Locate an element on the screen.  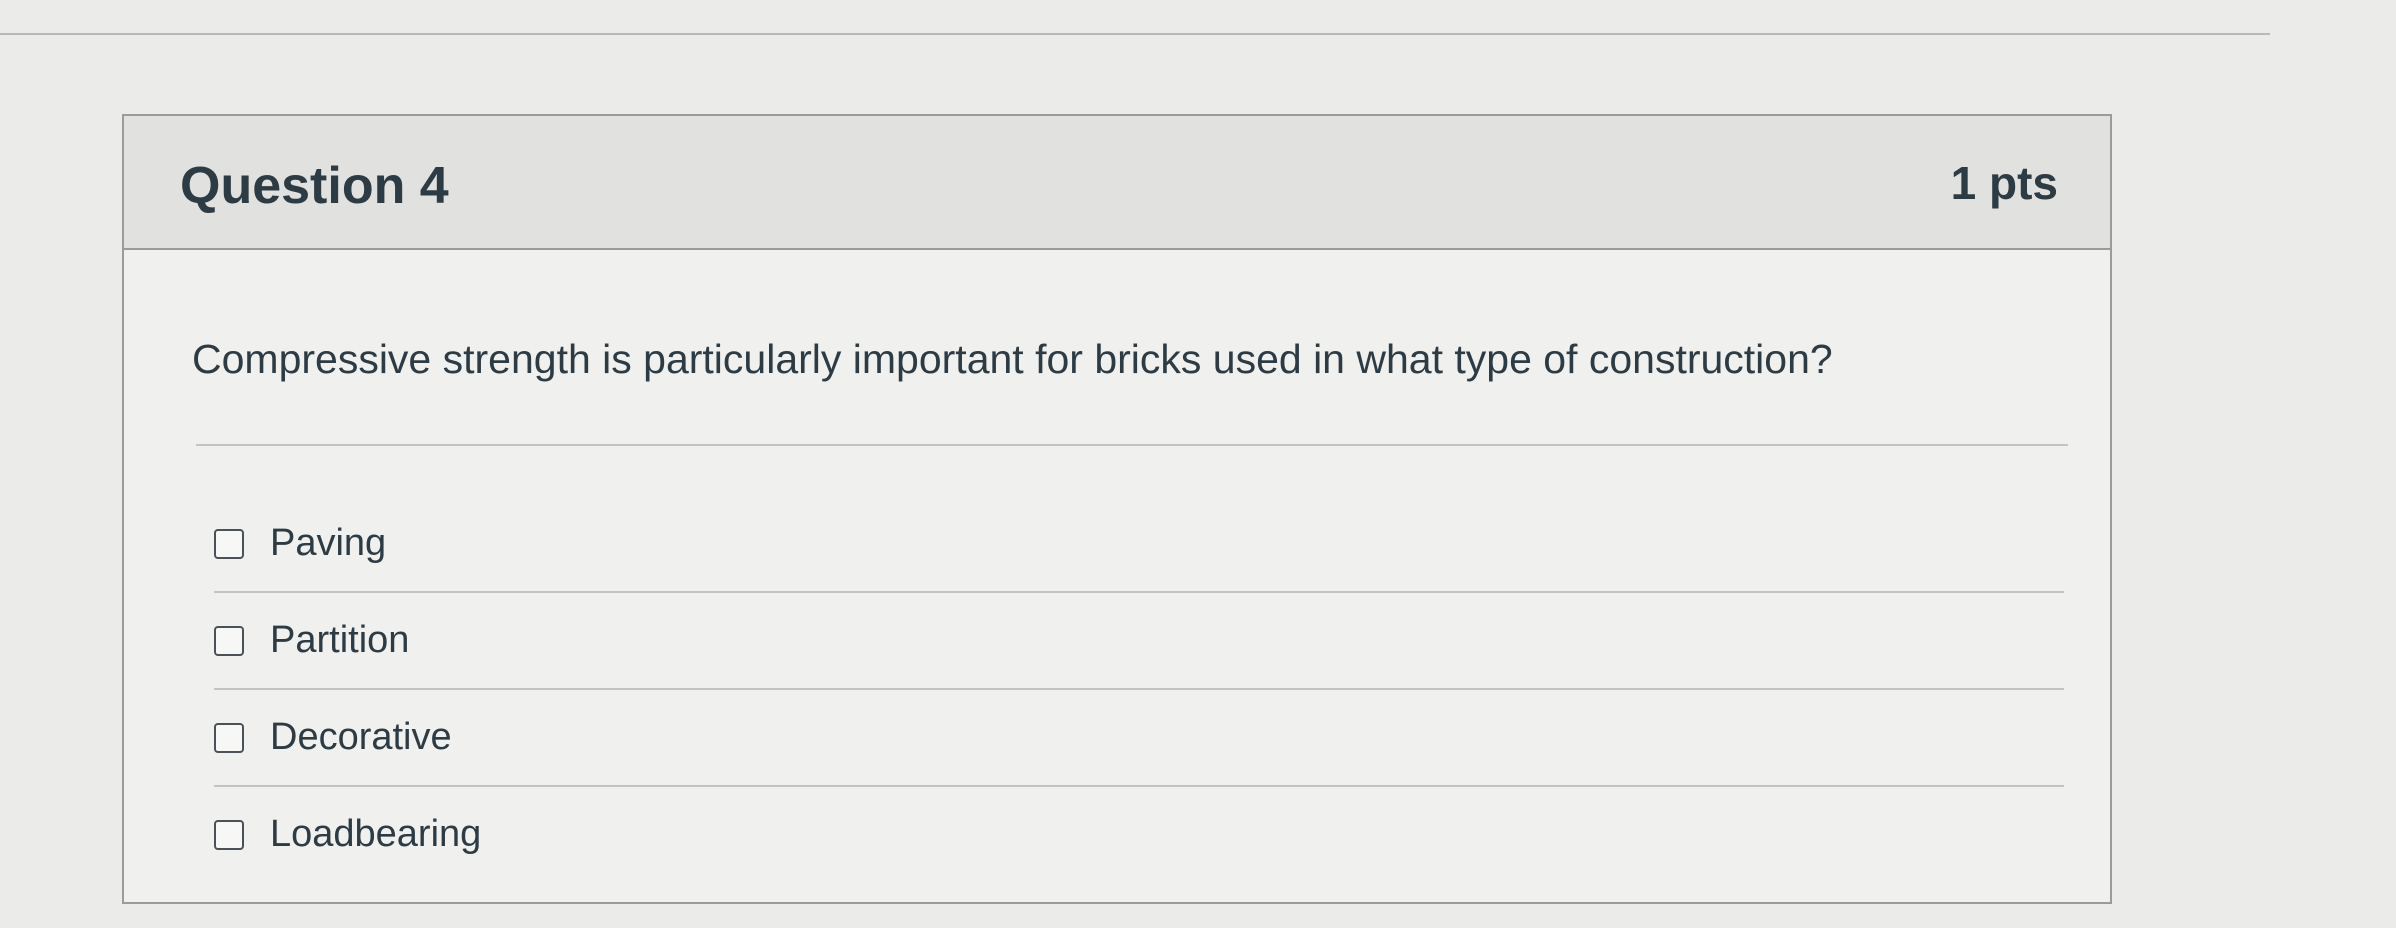
answer-option-paving: Paving is located at coordinates (1139, 544).